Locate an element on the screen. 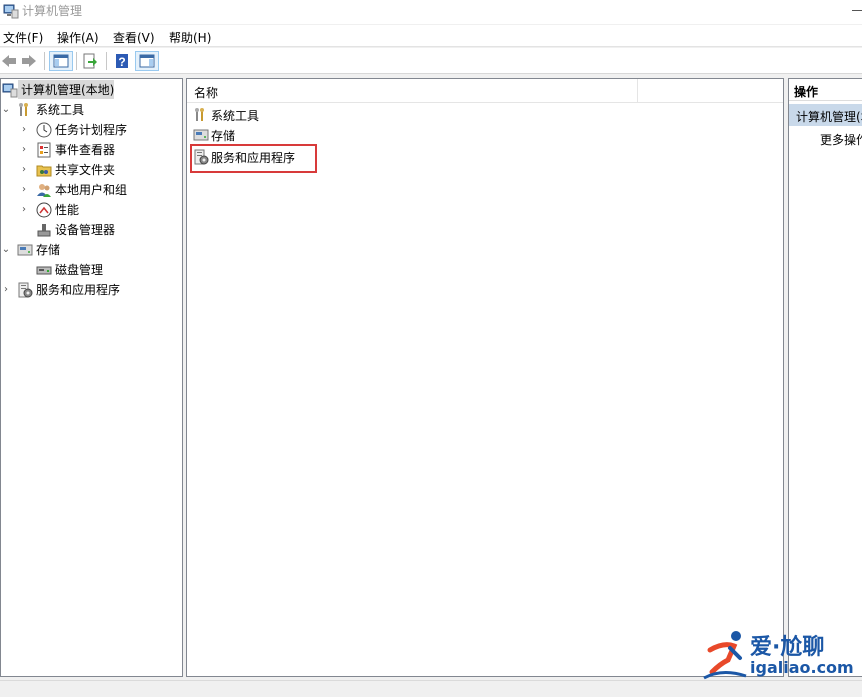 The width and height of the screenshot is (862, 697). actions-header: 操作 is located at coordinates (825, 90).